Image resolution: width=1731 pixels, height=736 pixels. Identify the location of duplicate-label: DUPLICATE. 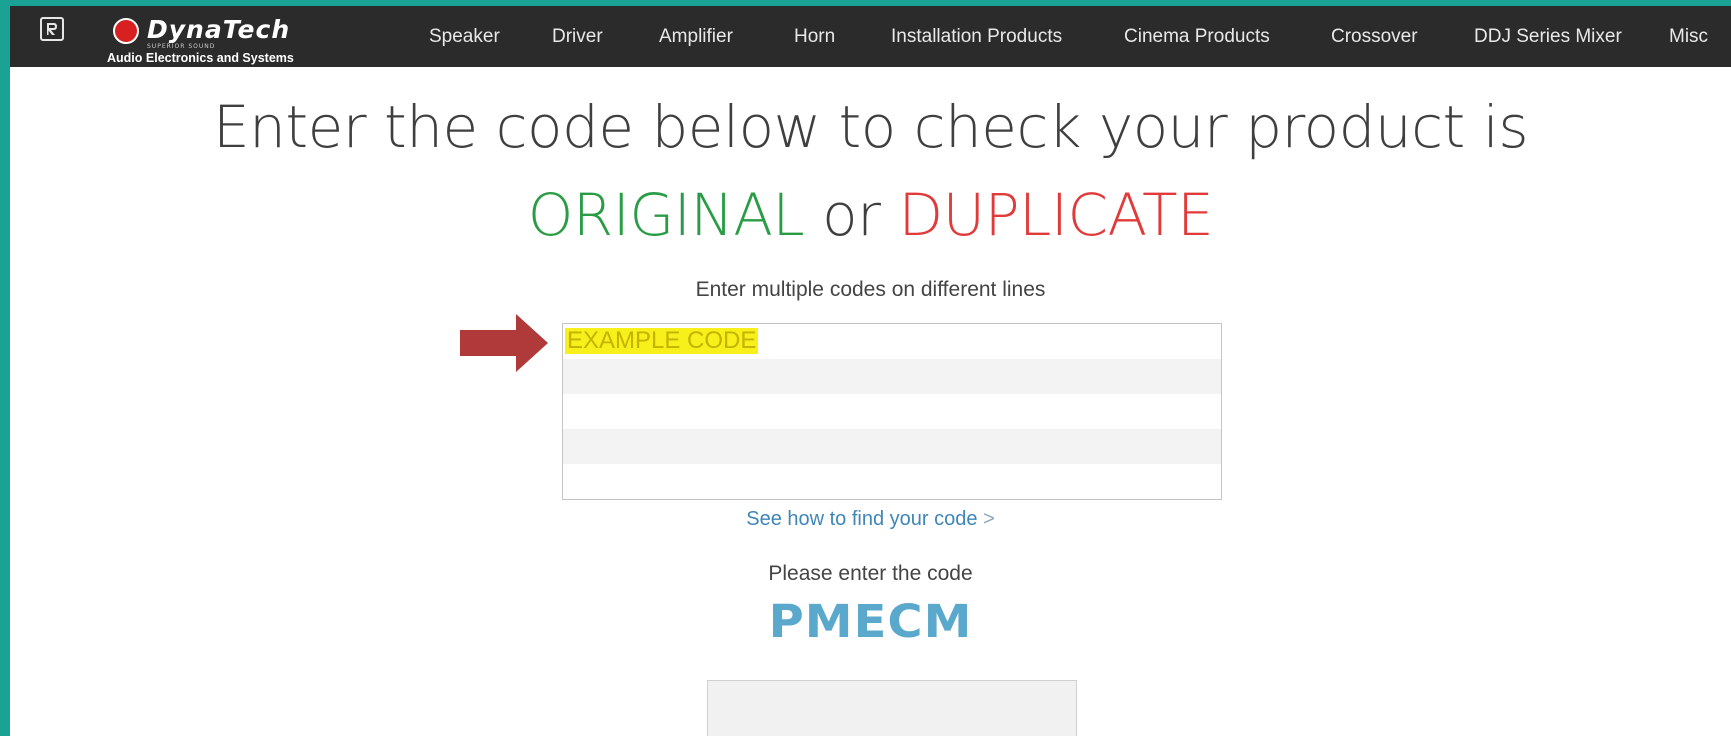
(1056, 215).